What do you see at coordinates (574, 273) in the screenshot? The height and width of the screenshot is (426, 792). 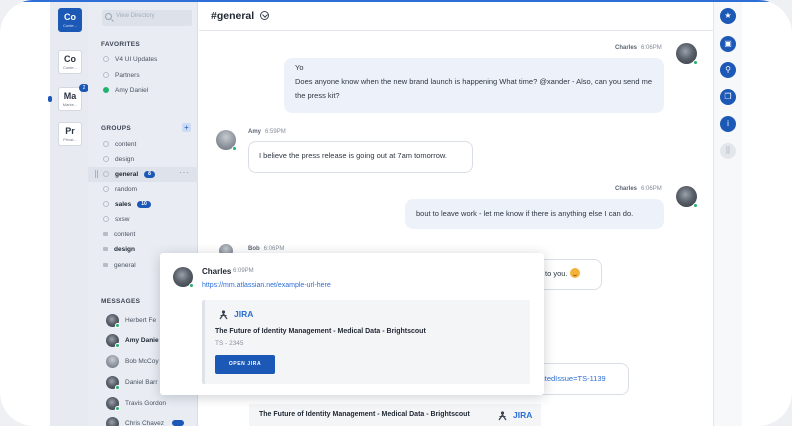 I see `smile-emoji-icon` at bounding box center [574, 273].